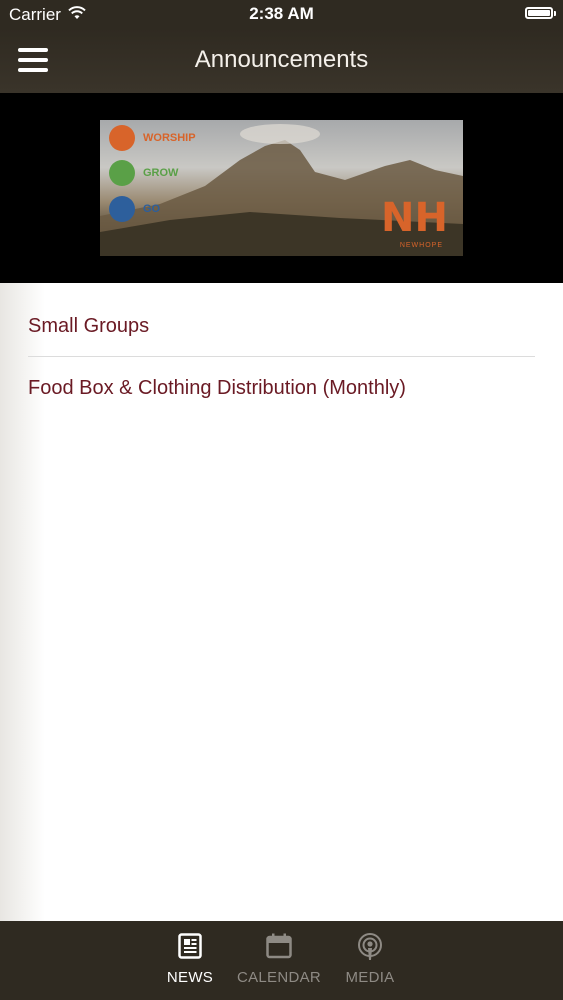 Image resolution: width=563 pixels, height=1000 pixels. I want to click on go-icon, so click(122, 209).